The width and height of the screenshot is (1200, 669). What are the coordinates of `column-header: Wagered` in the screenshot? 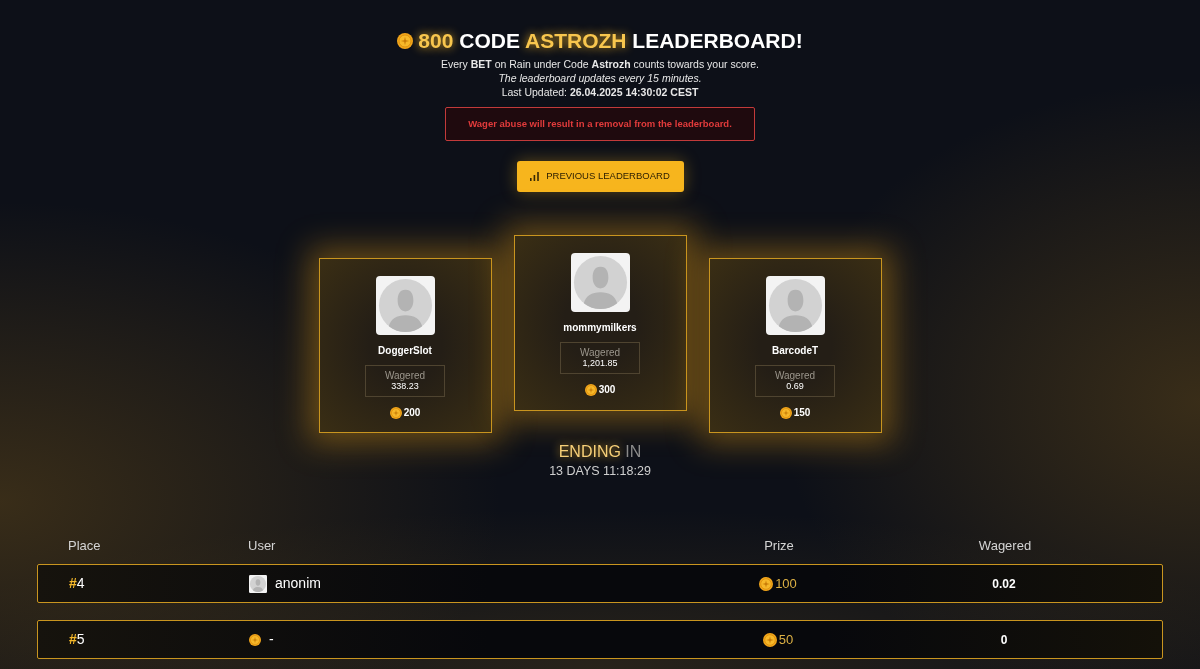 It's located at (1005, 546).